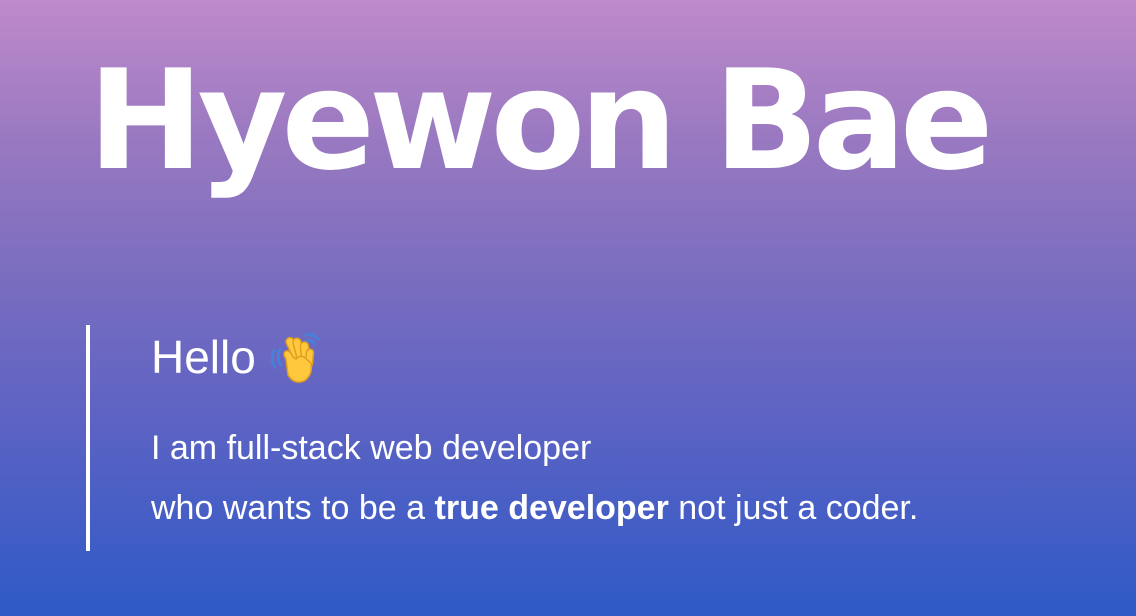 This screenshot has height=616, width=1136. Describe the element at coordinates (551, 508) in the screenshot. I see `intro-line-2-emphasis: true developer` at that location.